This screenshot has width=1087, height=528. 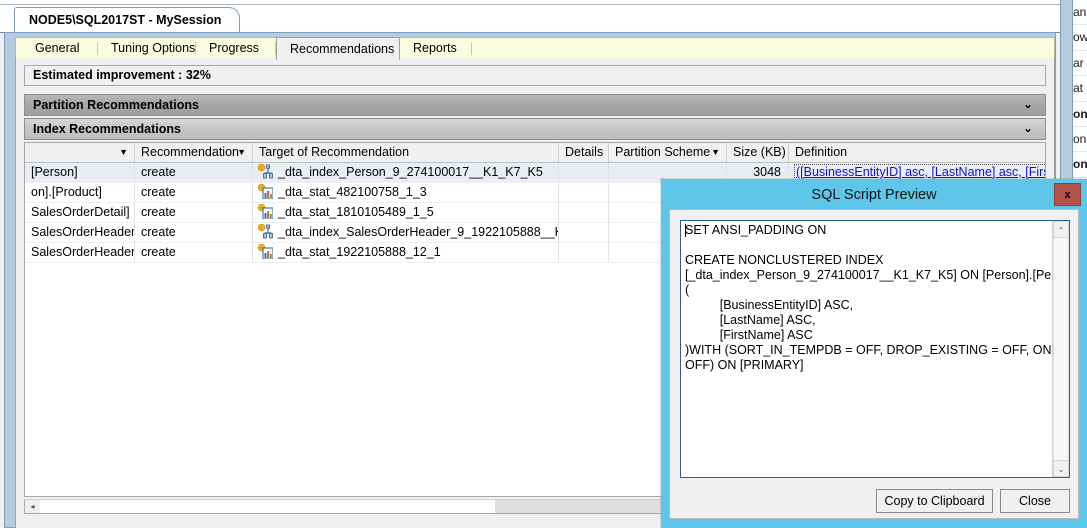 What do you see at coordinates (1079, 38) in the screenshot?
I see `bg-list-item: ow` at bounding box center [1079, 38].